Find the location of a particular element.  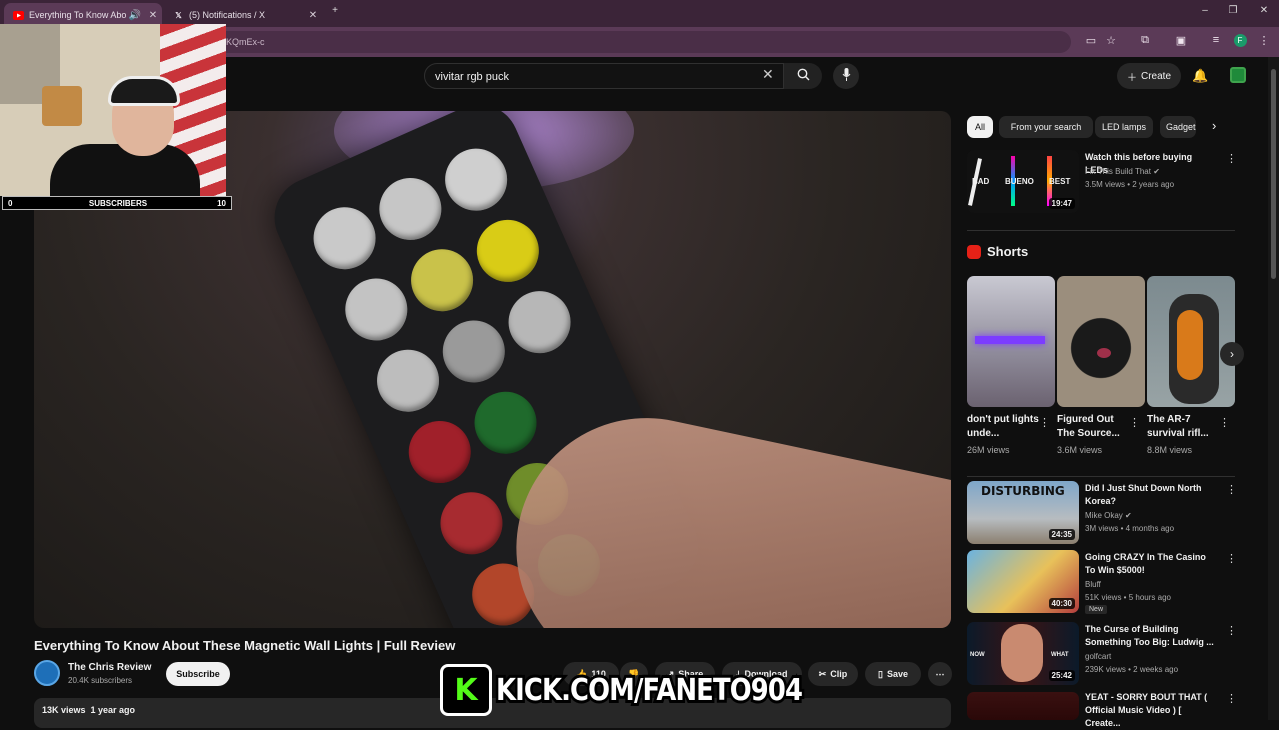

recommendation-meta: 3M views • 4 months ago is located at coordinates (1130, 528).